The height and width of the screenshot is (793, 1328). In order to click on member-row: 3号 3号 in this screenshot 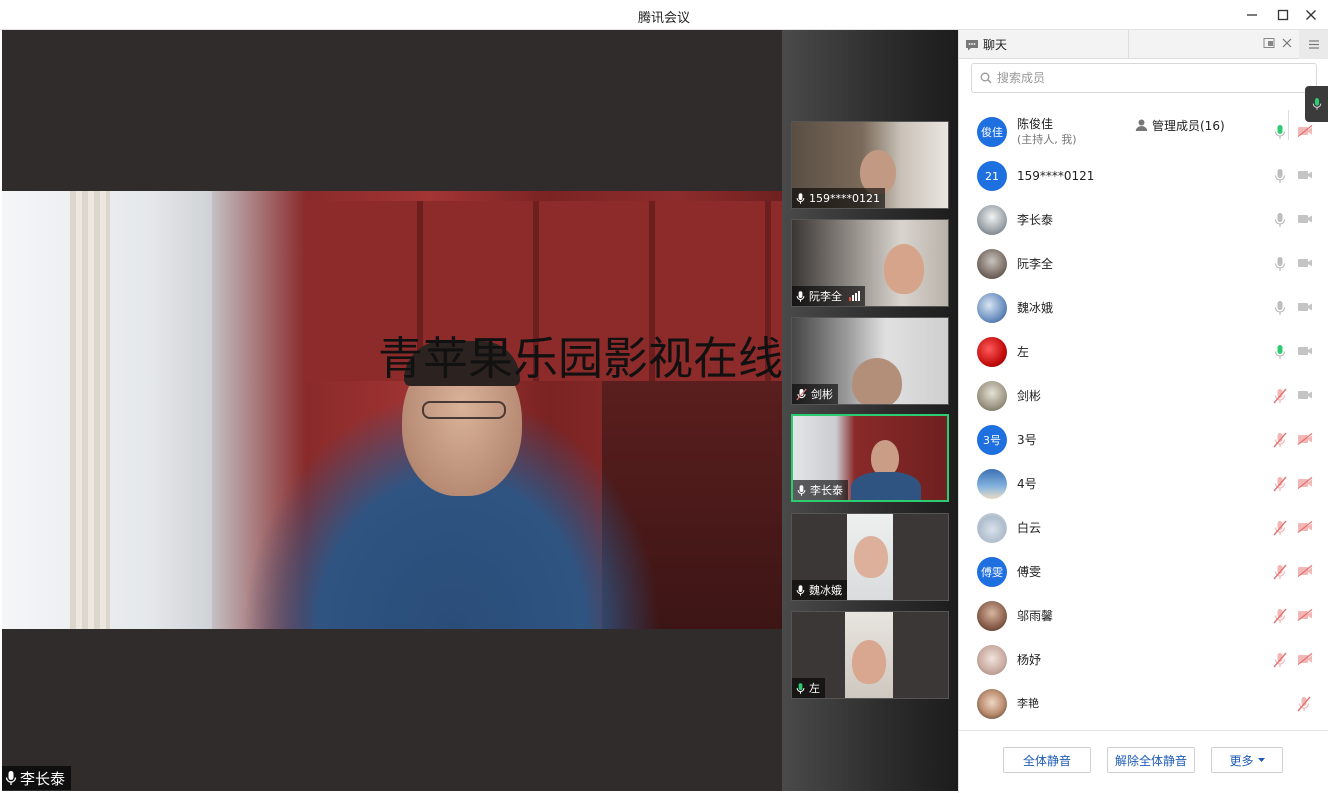, I will do `click(1143, 440)`.